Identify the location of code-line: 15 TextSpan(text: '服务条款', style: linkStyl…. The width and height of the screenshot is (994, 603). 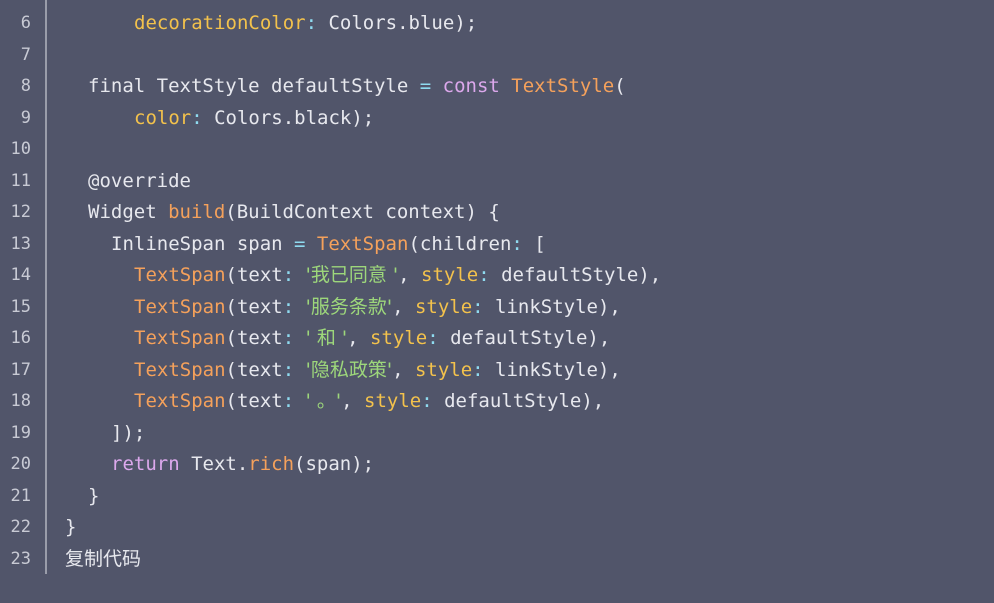
(497, 307).